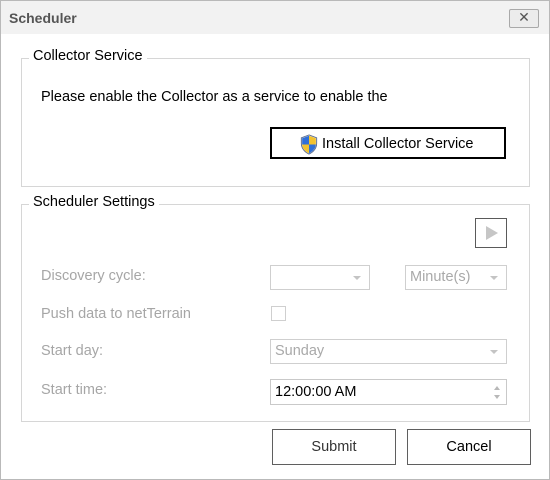  I want to click on start-day-value: Sunday, so click(300, 351).